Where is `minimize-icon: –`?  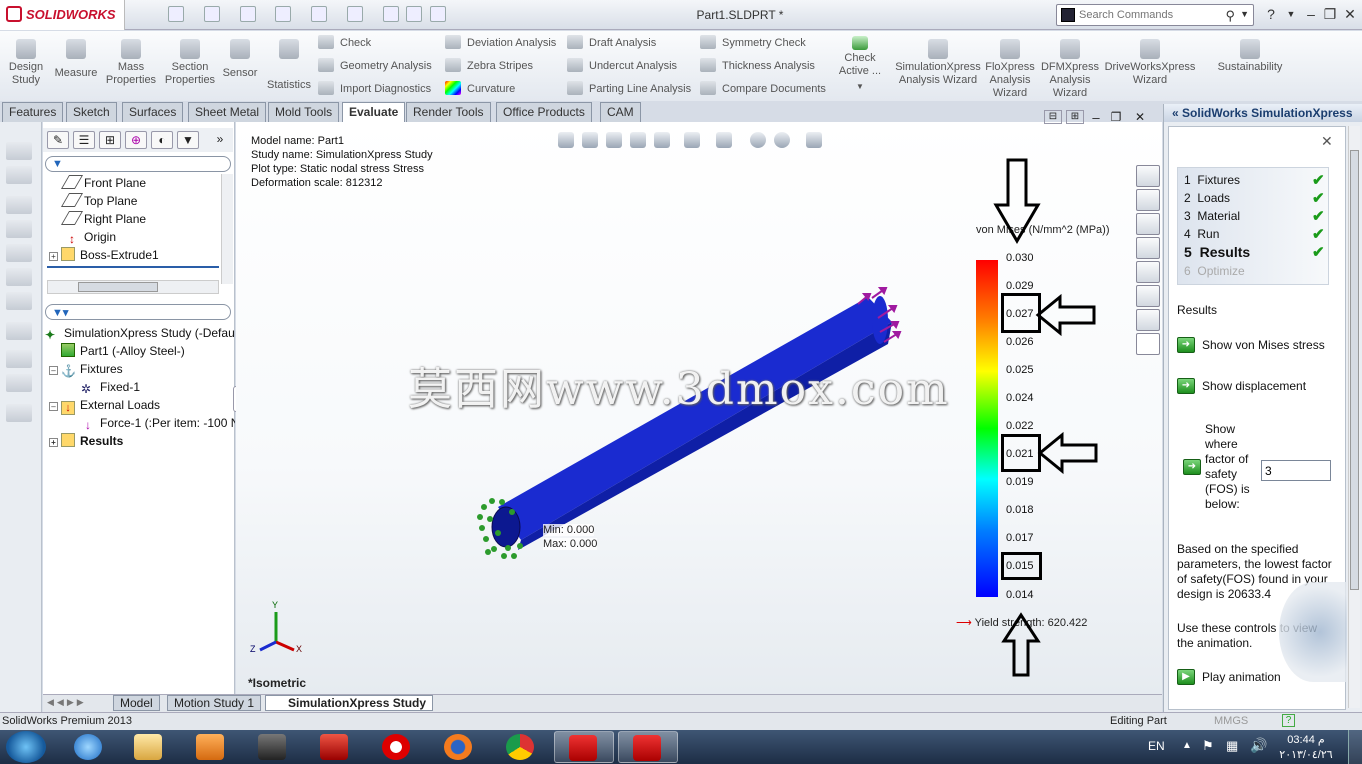
minimize-icon: – is located at coordinates (1311, 14).